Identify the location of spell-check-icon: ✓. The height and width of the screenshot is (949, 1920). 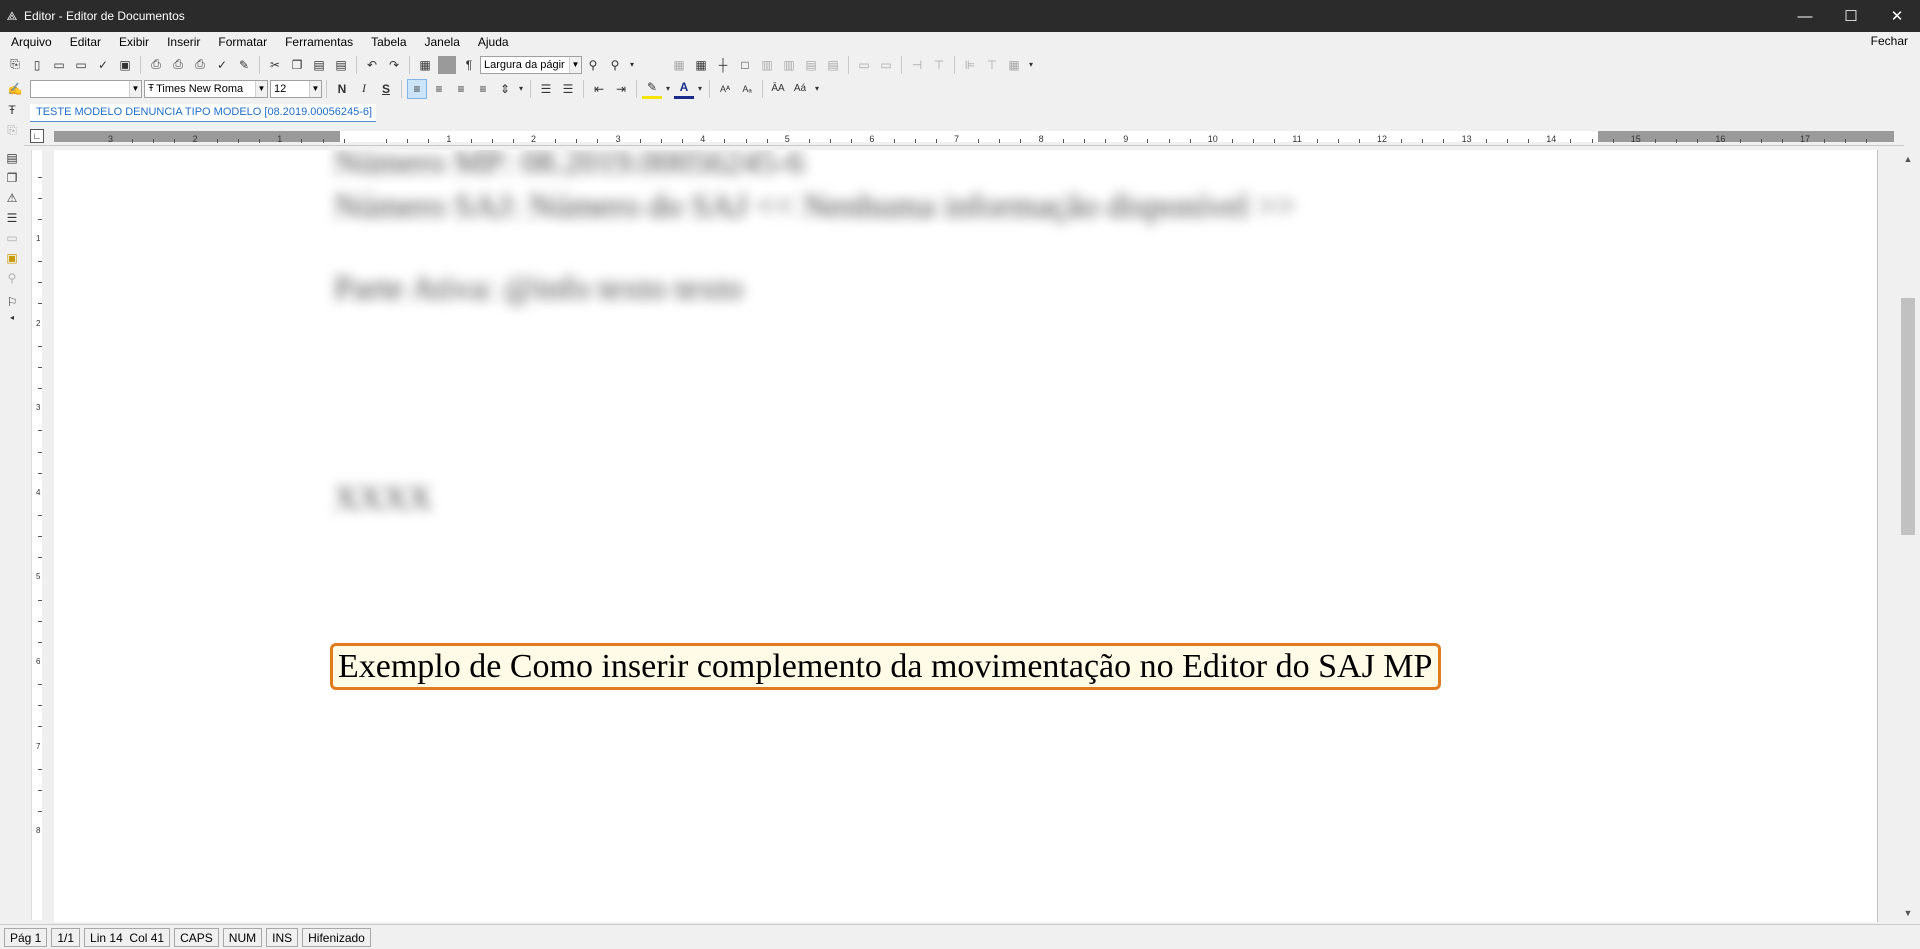
(222, 65).